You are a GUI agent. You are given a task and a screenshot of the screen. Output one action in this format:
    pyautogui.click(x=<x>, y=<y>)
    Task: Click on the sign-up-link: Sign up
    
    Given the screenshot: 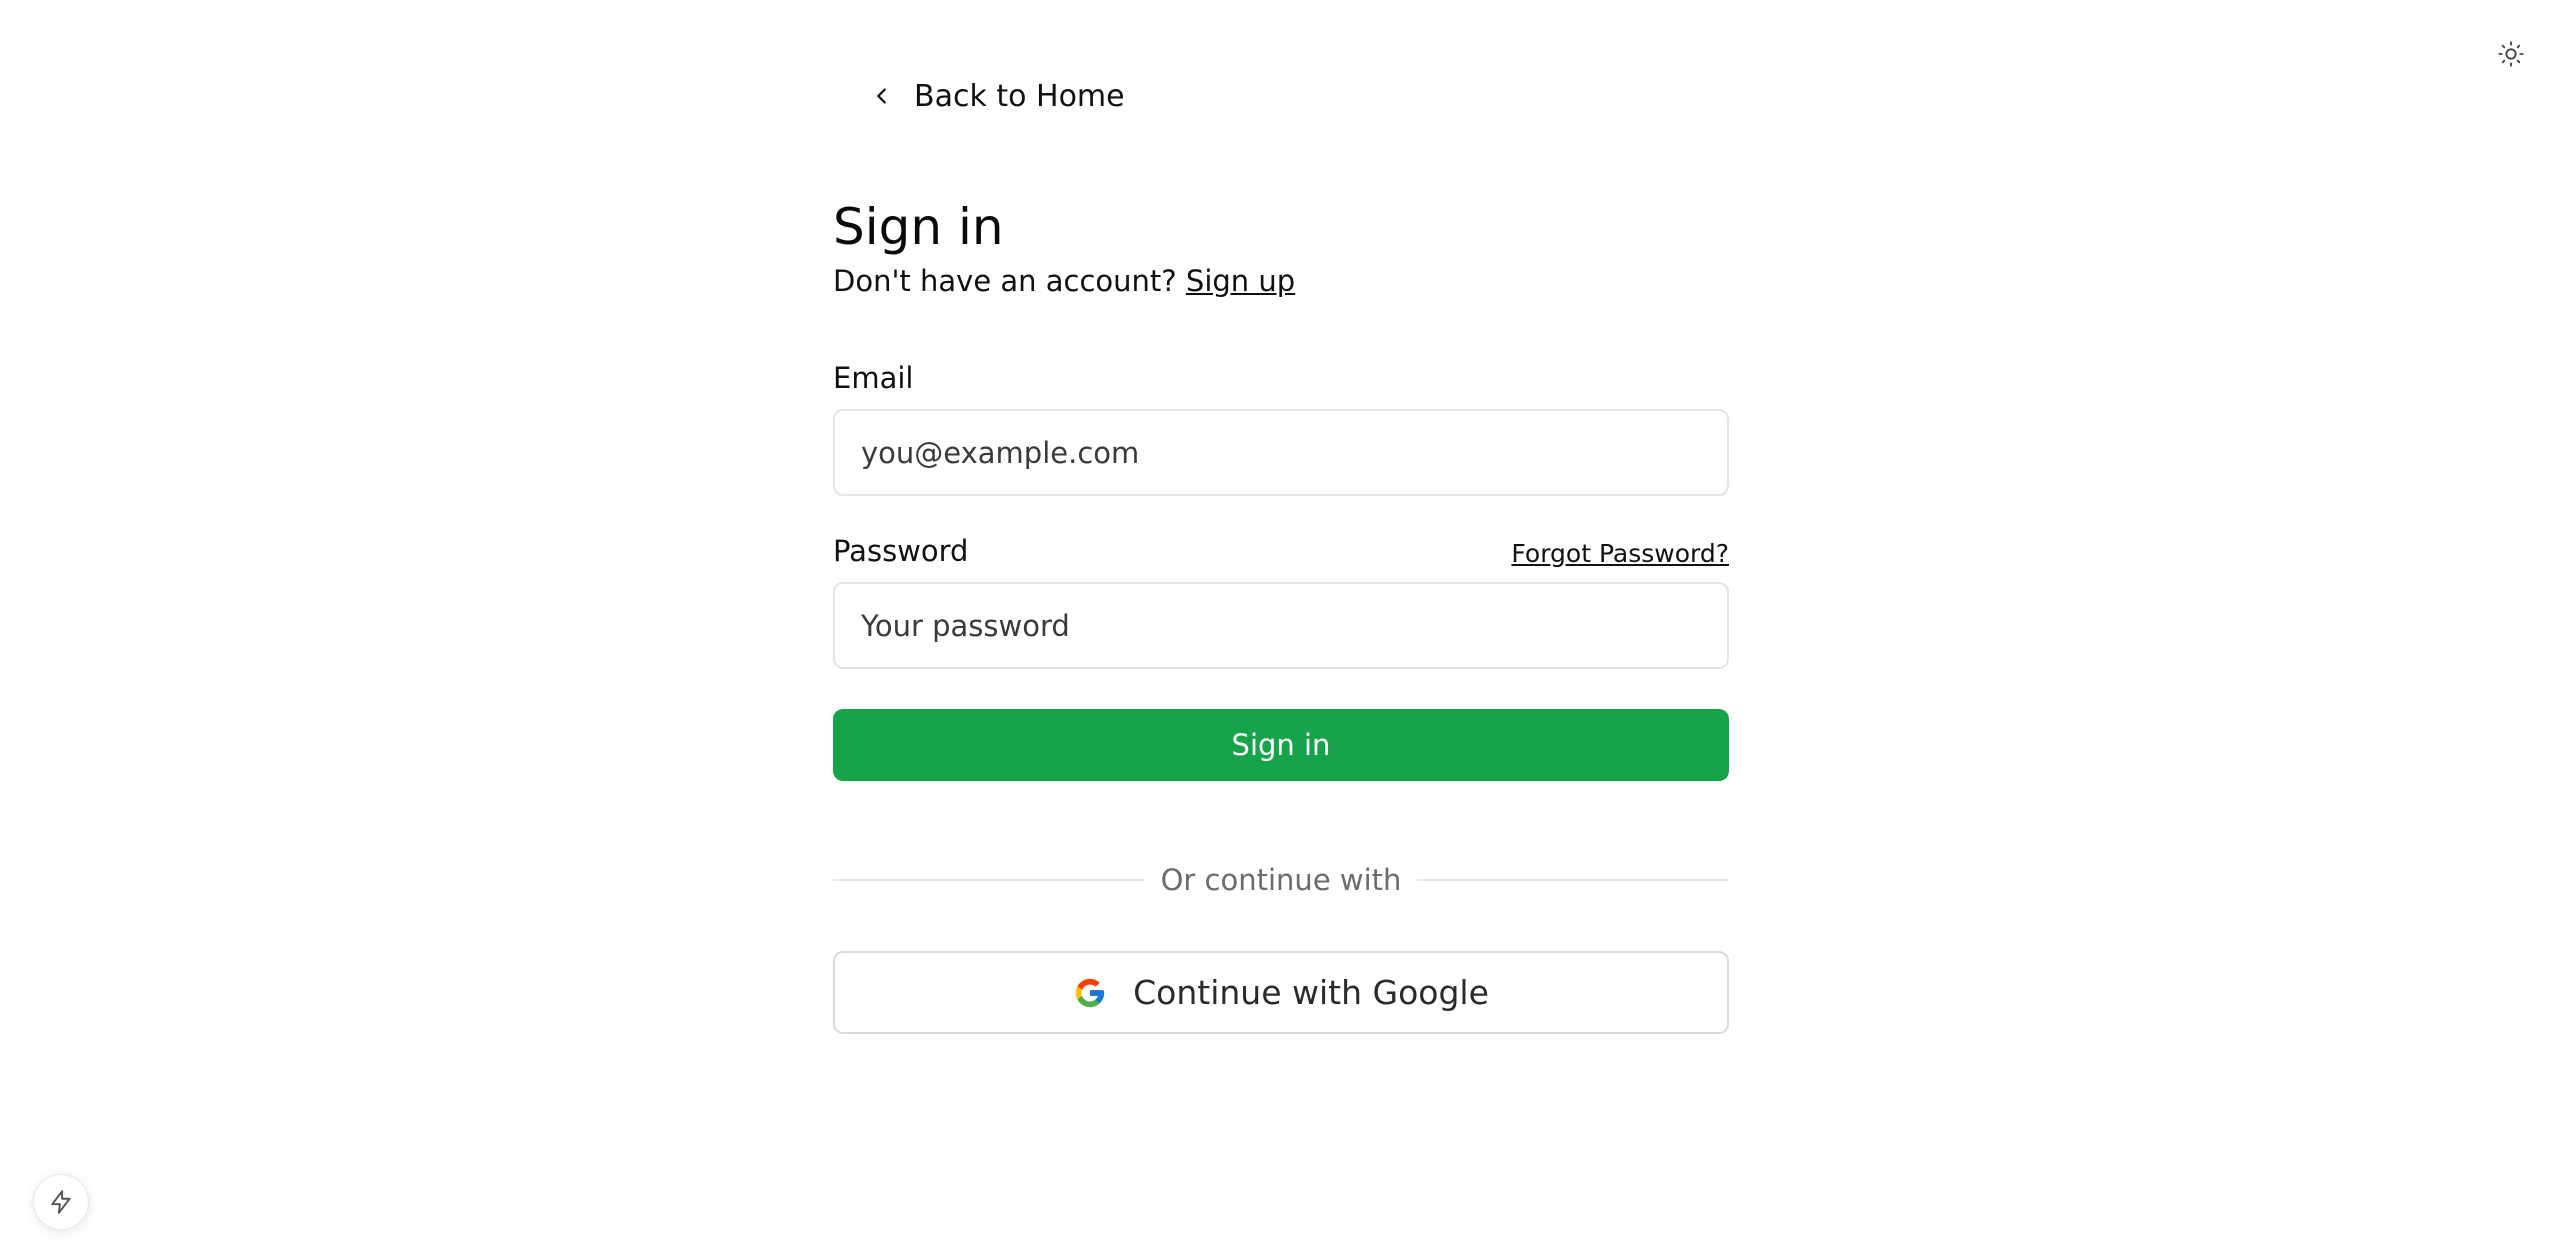 What is the action you would take?
    pyautogui.click(x=1240, y=281)
    